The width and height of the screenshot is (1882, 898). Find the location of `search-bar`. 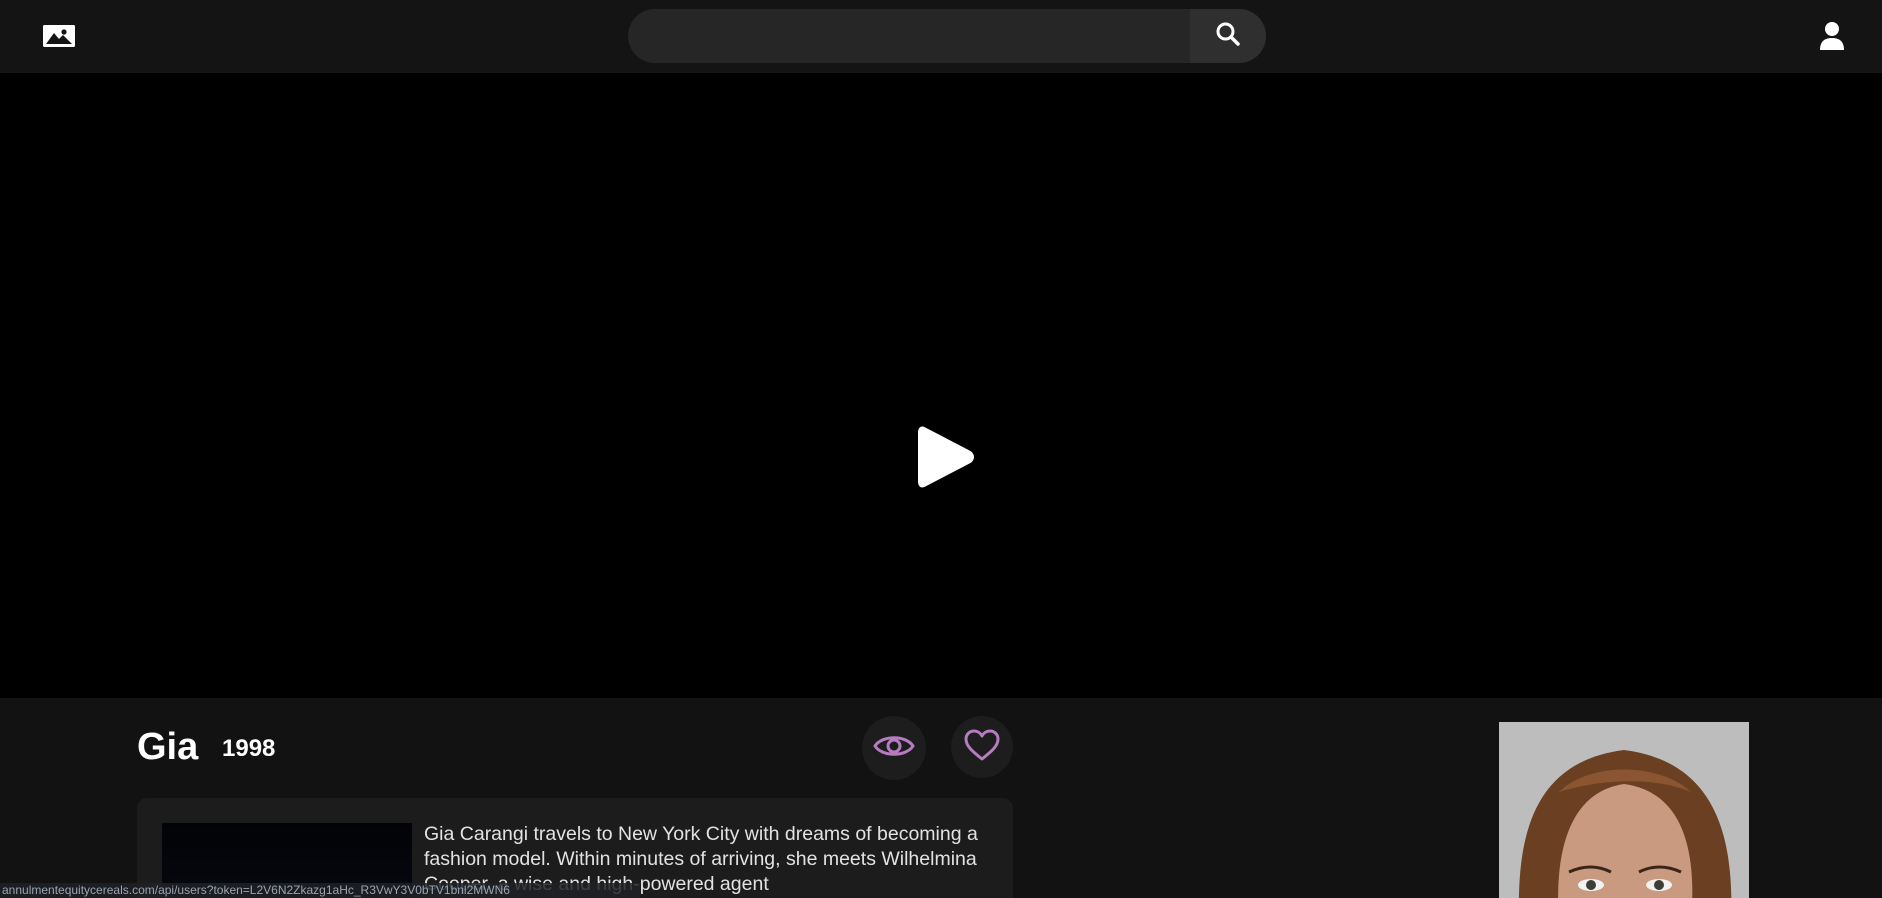

search-bar is located at coordinates (947, 36).